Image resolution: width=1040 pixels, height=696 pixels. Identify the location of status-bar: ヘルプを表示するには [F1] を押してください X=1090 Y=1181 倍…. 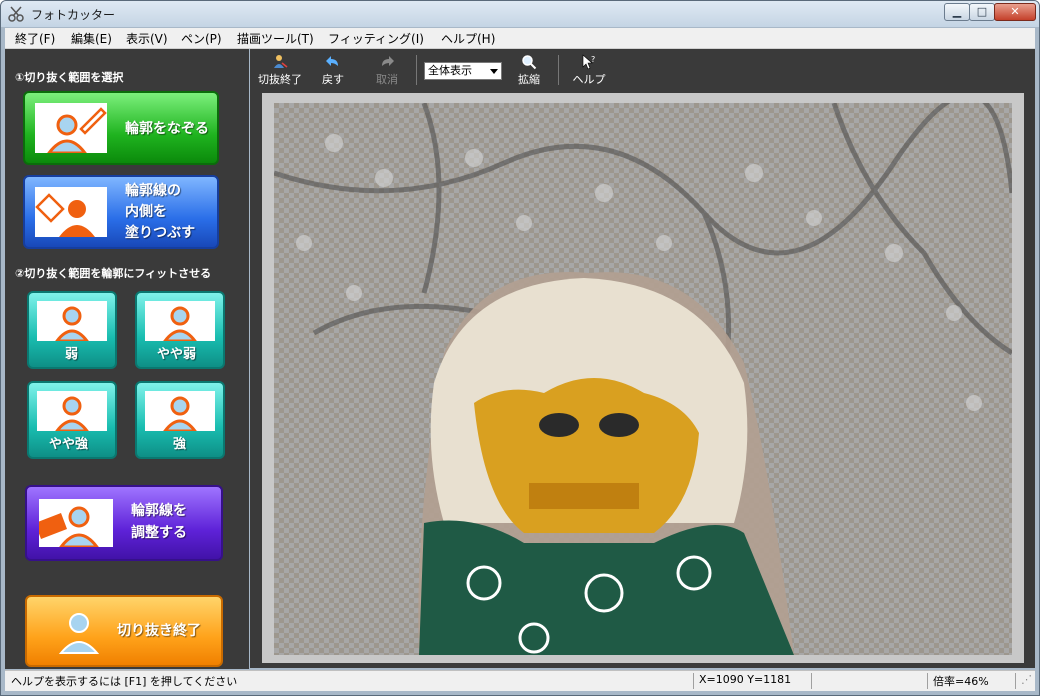
(520, 680).